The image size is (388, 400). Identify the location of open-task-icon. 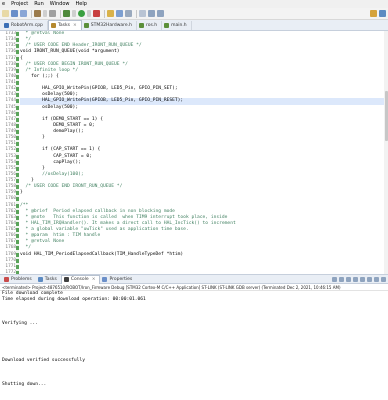
(128, 13).